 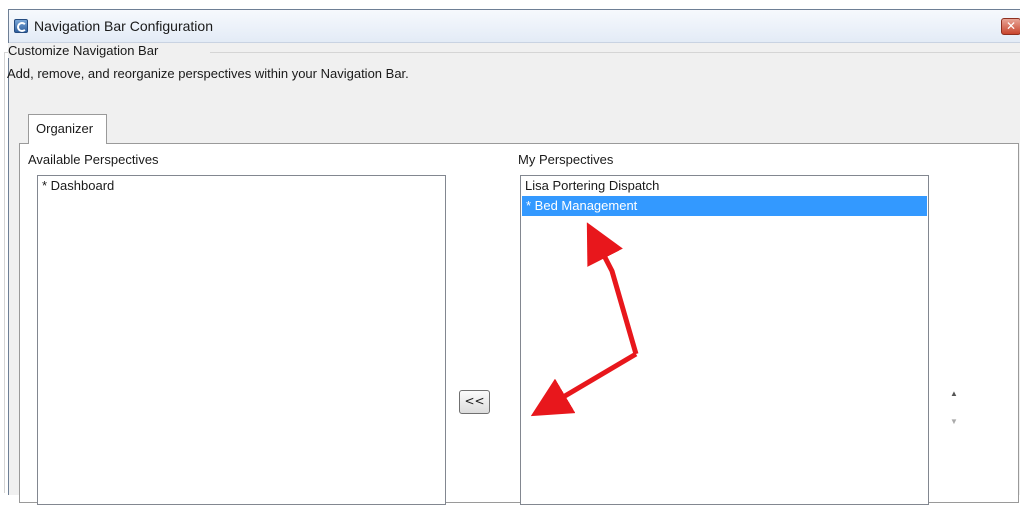 What do you see at coordinates (724, 206) in the screenshot?
I see `list-item-selected: * Bed Management` at bounding box center [724, 206].